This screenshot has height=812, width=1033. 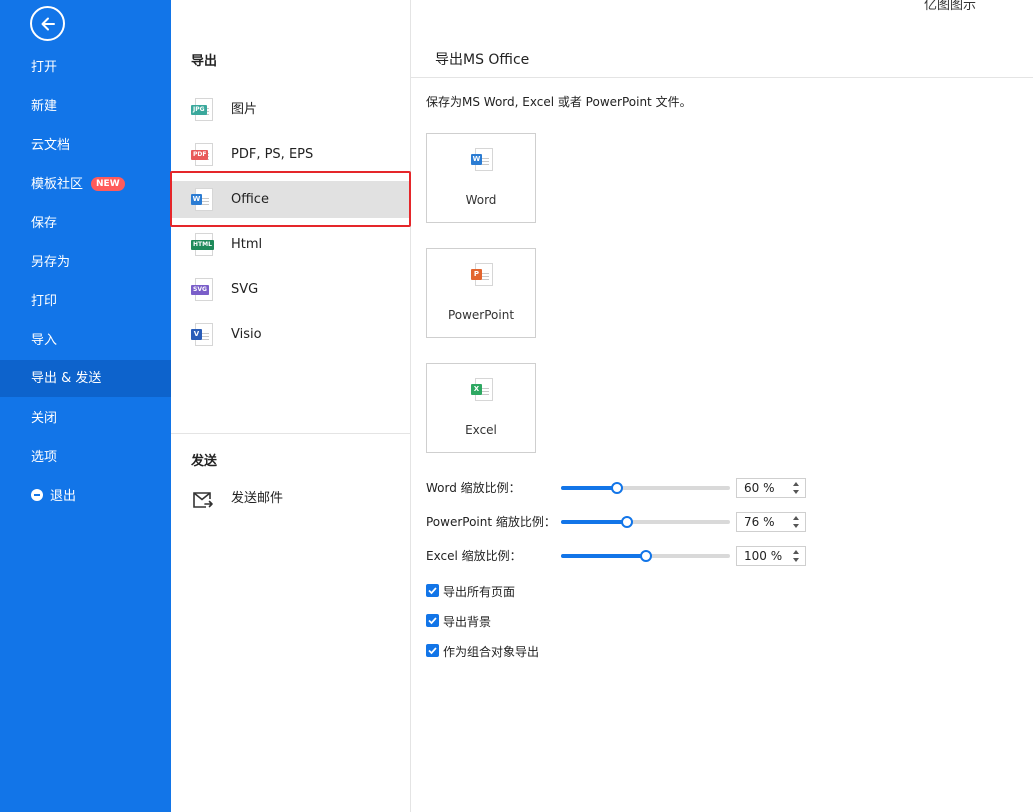 What do you see at coordinates (645, 522) in the screenshot?
I see `powerpoint-zoom-slider` at bounding box center [645, 522].